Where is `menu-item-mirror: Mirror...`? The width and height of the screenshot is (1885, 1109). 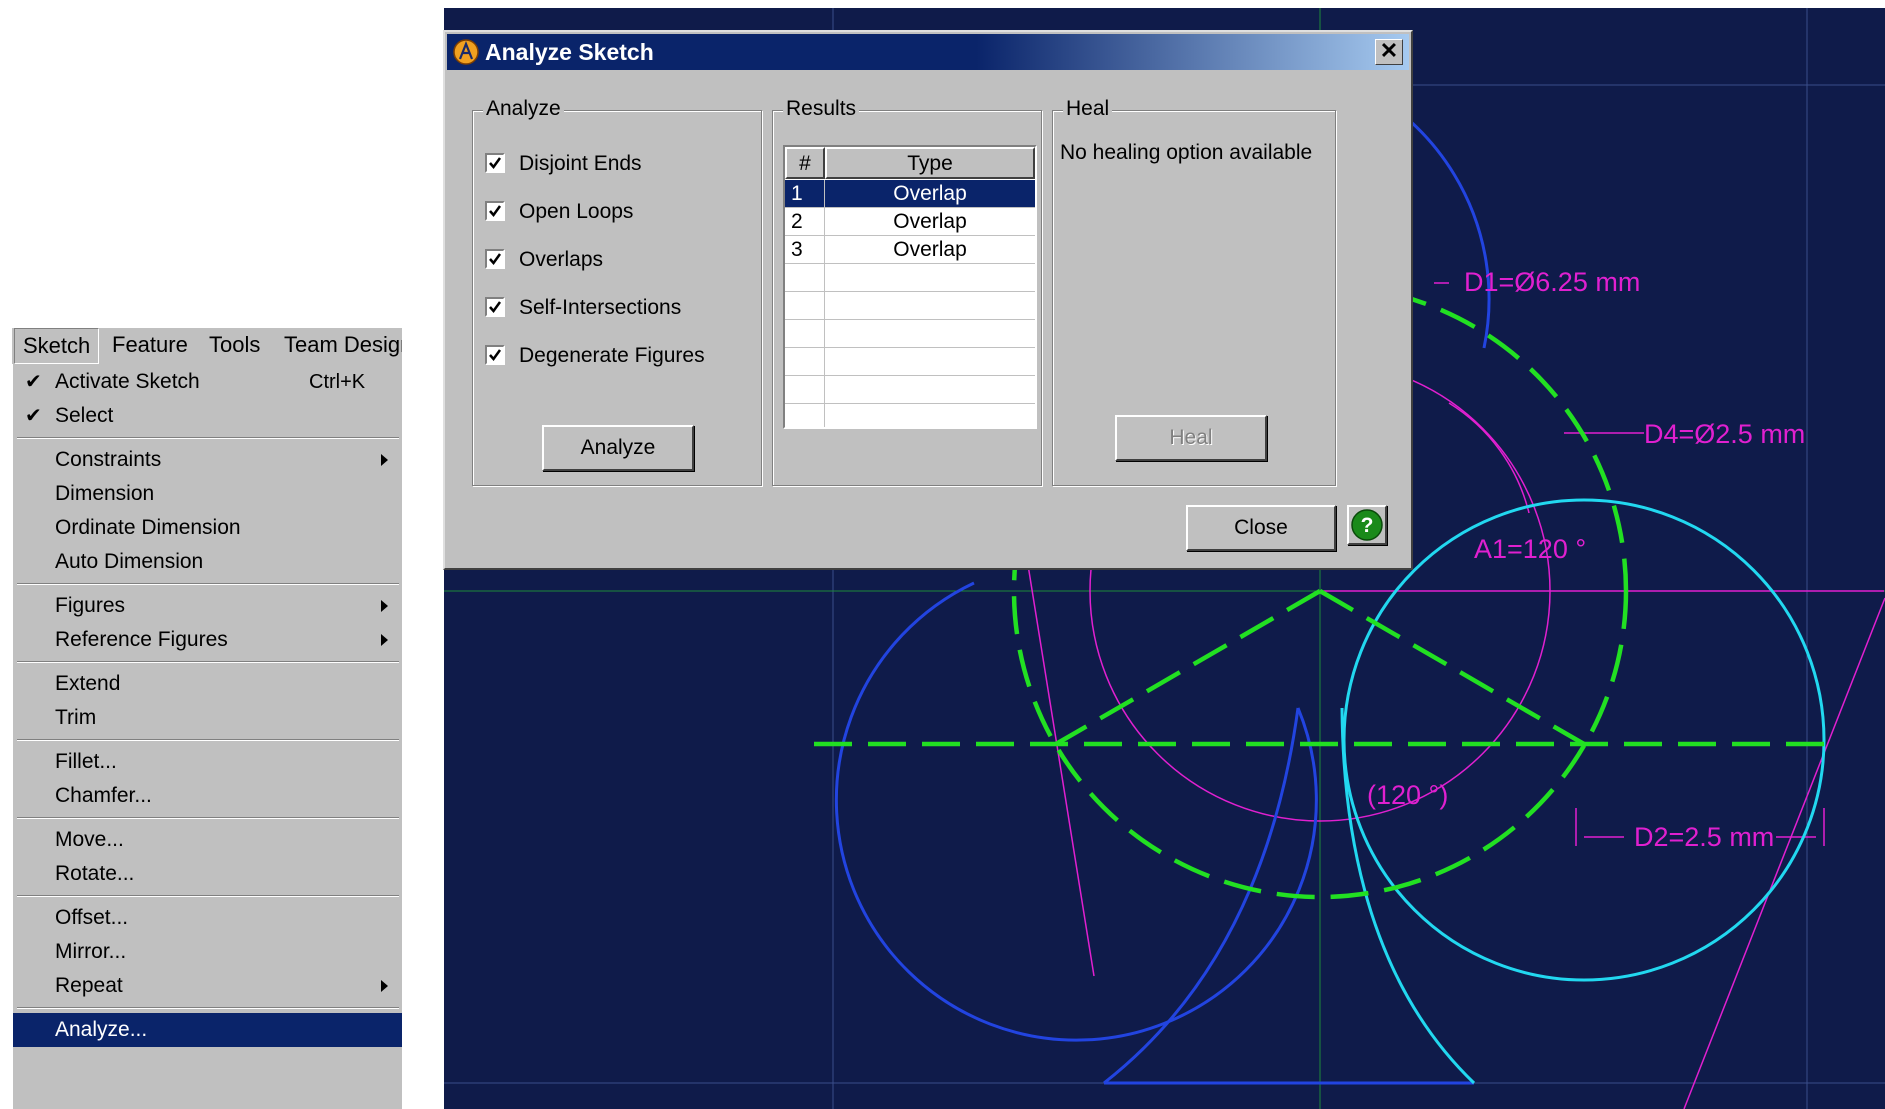
menu-item-mirror: Mirror... is located at coordinates (207, 952).